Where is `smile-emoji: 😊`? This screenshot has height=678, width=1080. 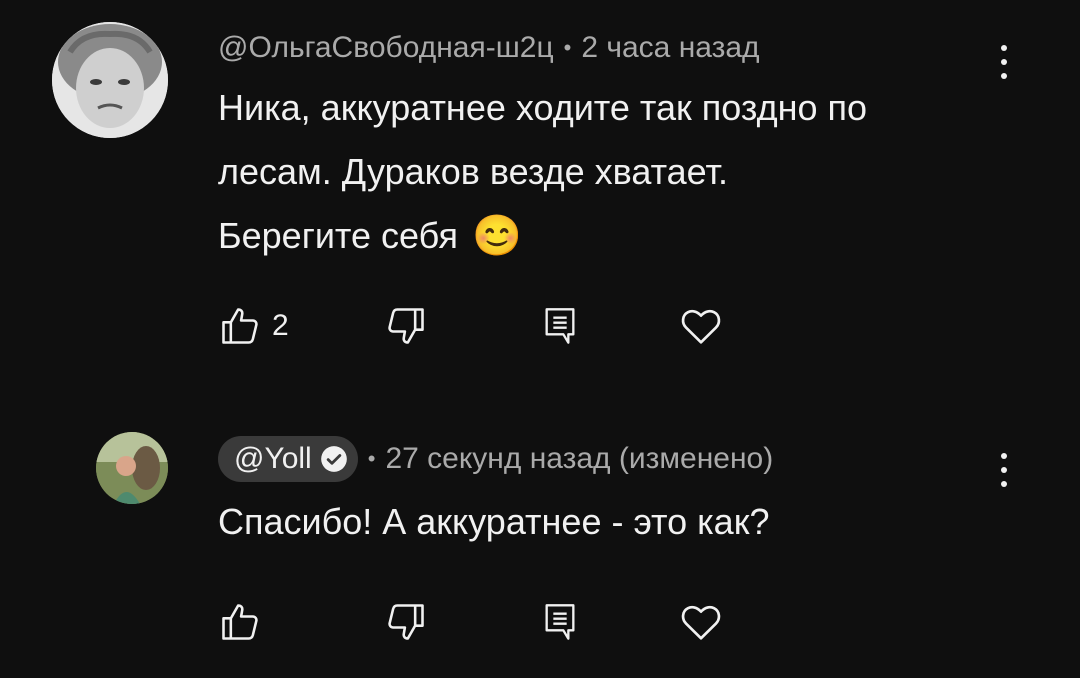 smile-emoji: 😊 is located at coordinates (496, 236).